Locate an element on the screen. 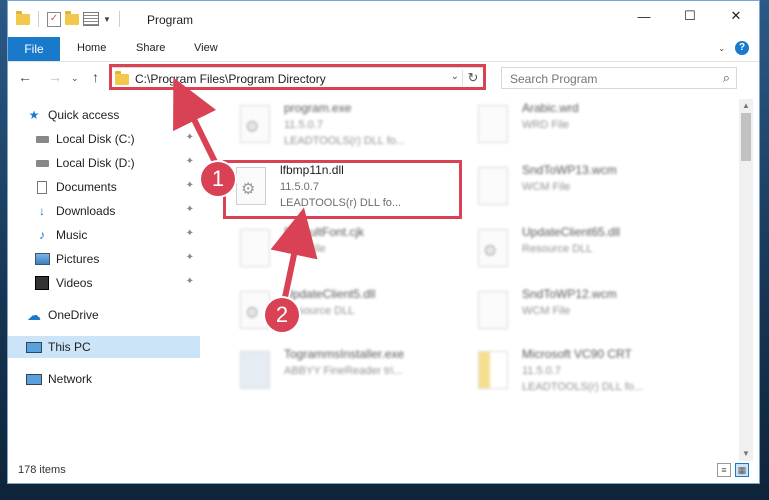 Image resolution: width=769 pixels, height=500 pixels. sidebar-item-label: Local Disk (C:) is located at coordinates (95, 139).